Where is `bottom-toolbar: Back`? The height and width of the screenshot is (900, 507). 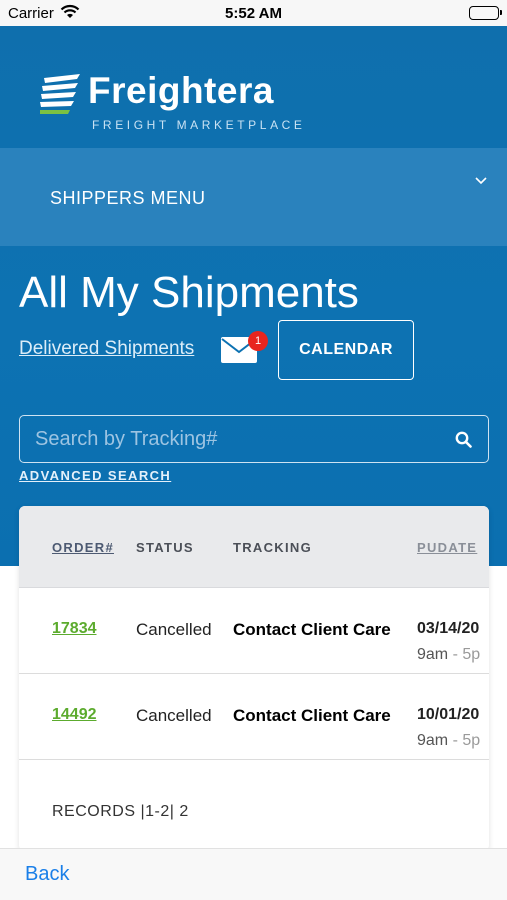
bottom-toolbar: Back is located at coordinates (253, 874).